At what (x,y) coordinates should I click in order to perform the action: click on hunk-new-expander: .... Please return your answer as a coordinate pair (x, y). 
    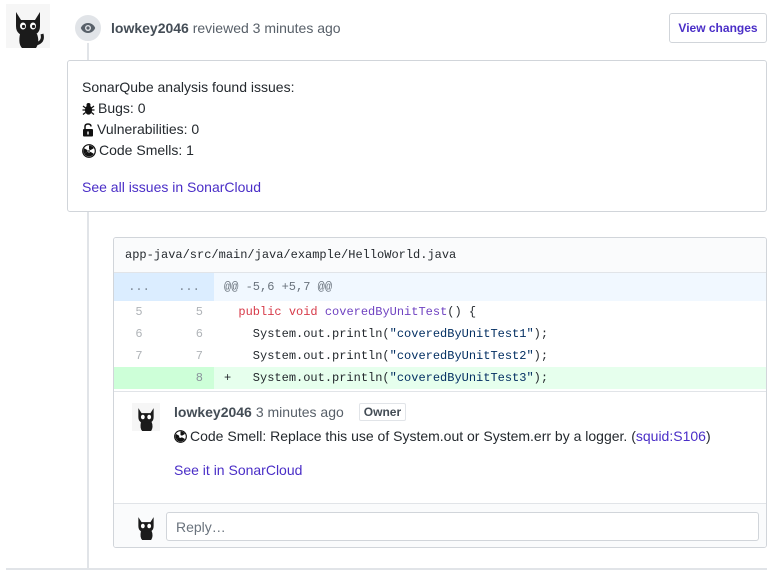
    Looking at the image, I should click on (189, 287).